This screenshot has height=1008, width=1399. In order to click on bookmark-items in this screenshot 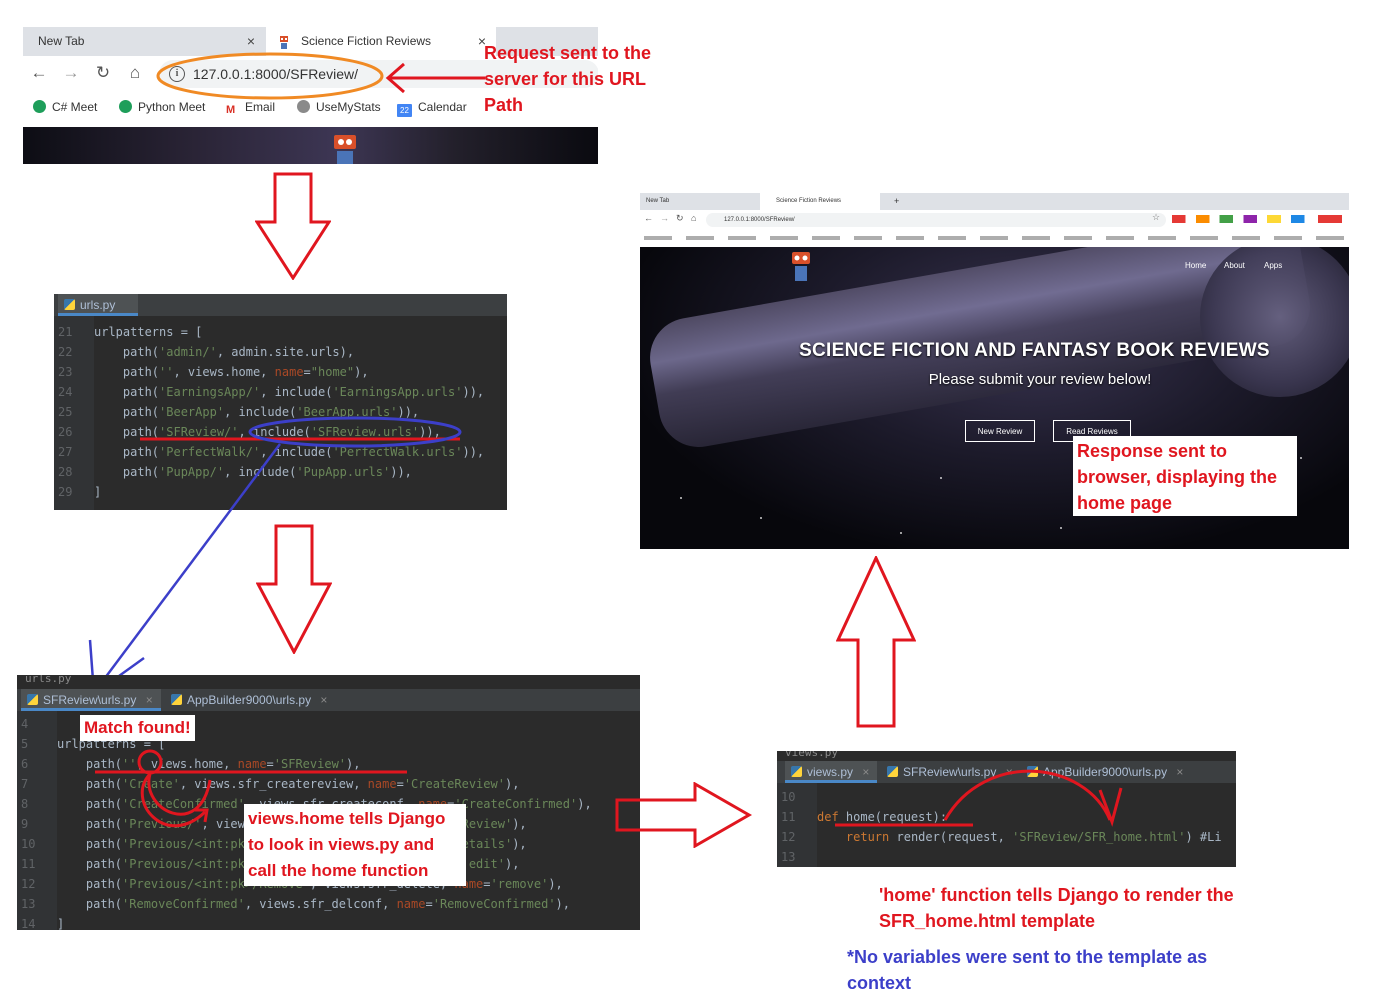, I will do `click(994, 238)`.